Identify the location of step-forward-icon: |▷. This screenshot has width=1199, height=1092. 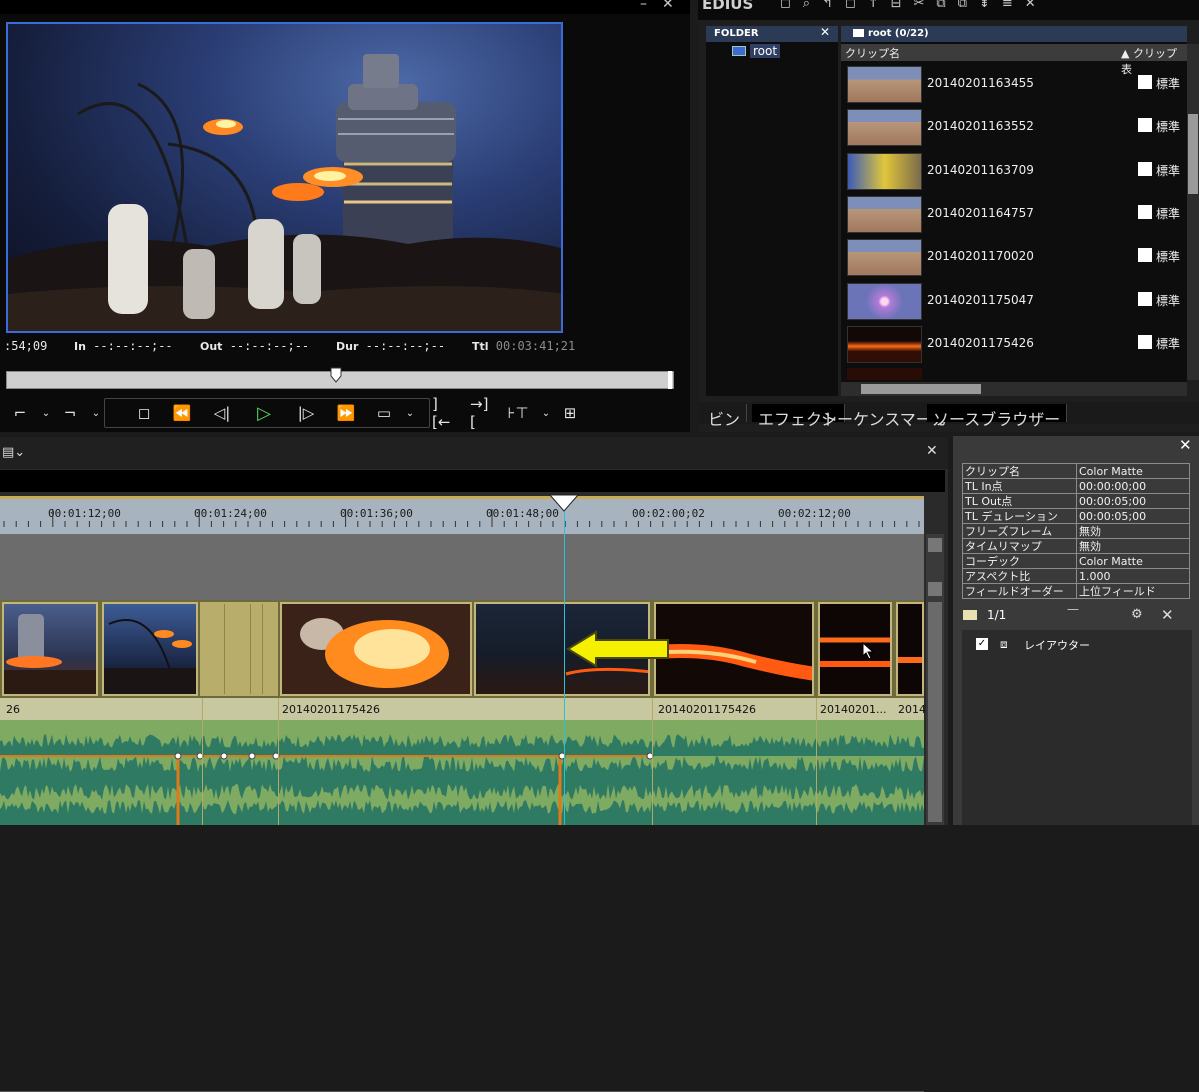
(306, 413).